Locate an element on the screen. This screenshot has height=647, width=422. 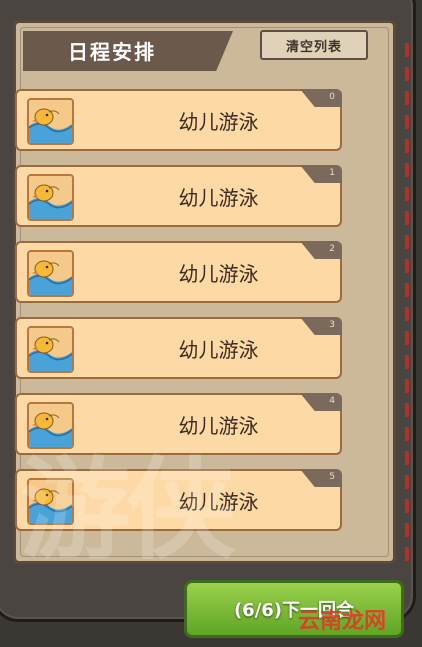
schedule-item: 4 幼儿游泳 is located at coordinates (178, 424).